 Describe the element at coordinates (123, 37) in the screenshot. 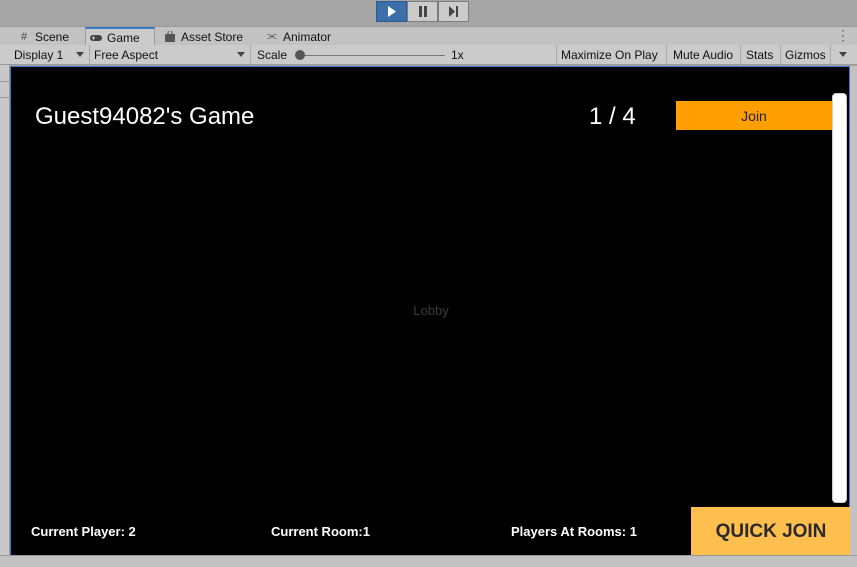

I see `tab-game-label: Game` at that location.